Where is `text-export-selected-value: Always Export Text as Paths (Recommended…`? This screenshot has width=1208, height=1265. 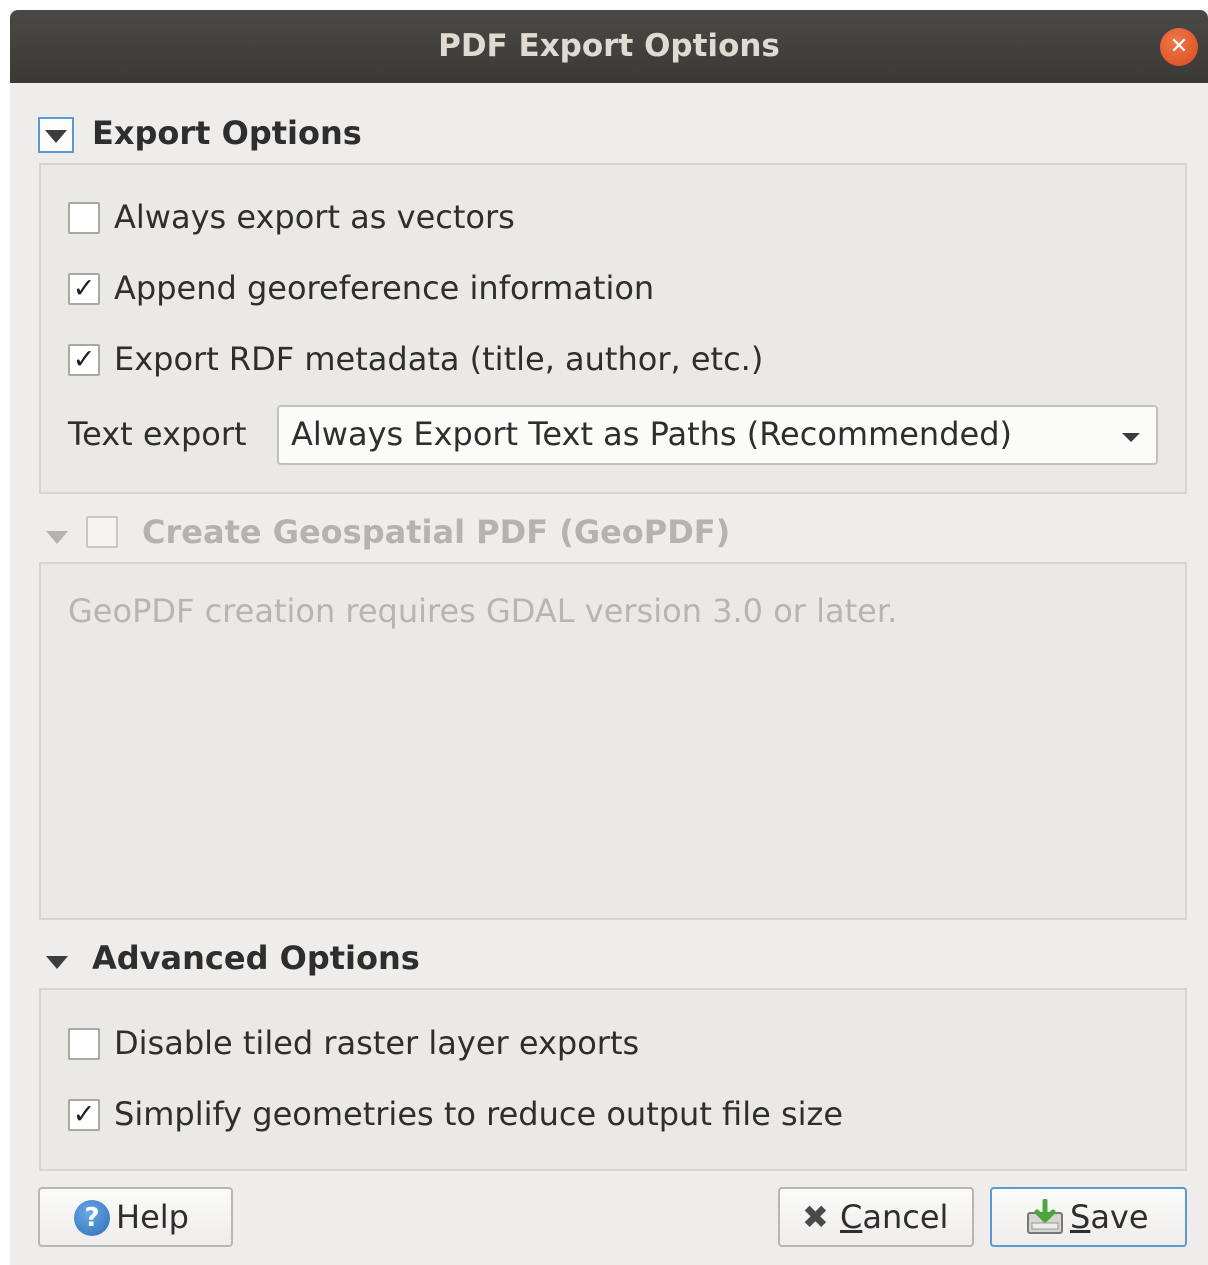
text-export-selected-value: Always Export Text as Paths (Recommended… is located at coordinates (651, 434).